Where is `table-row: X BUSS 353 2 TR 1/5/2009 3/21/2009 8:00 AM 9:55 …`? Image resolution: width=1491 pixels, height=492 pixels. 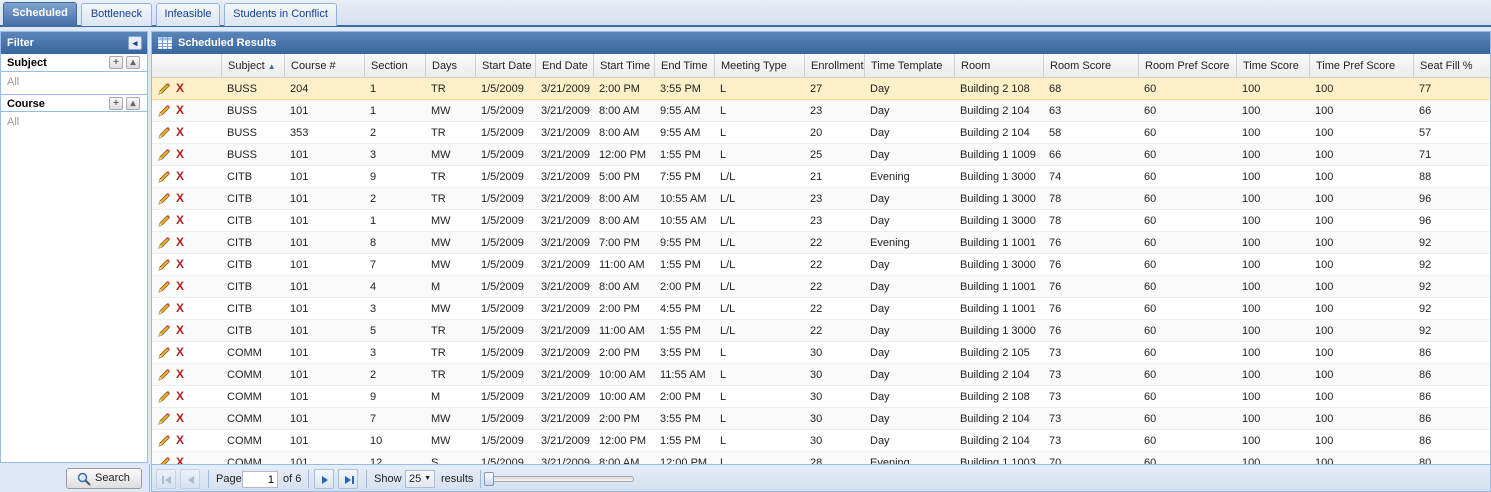 table-row: X BUSS 353 2 TR 1/5/2009 3/21/2009 8:00 AM 9:55 … is located at coordinates (821, 133).